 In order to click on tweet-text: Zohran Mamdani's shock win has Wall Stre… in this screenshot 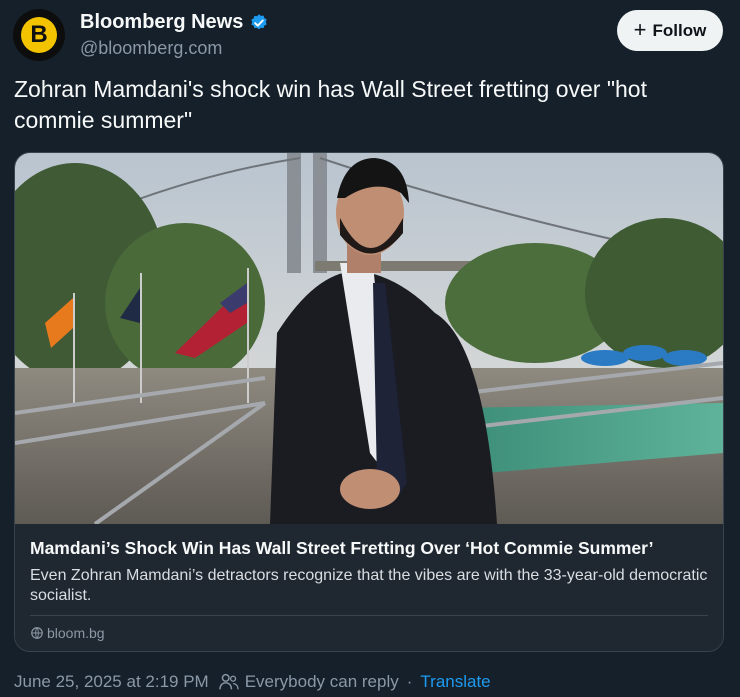, I will do `click(330, 104)`.